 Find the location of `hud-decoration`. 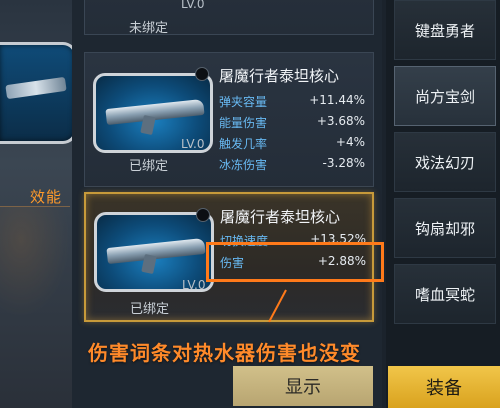

hud-decoration is located at coordinates (35, 261).